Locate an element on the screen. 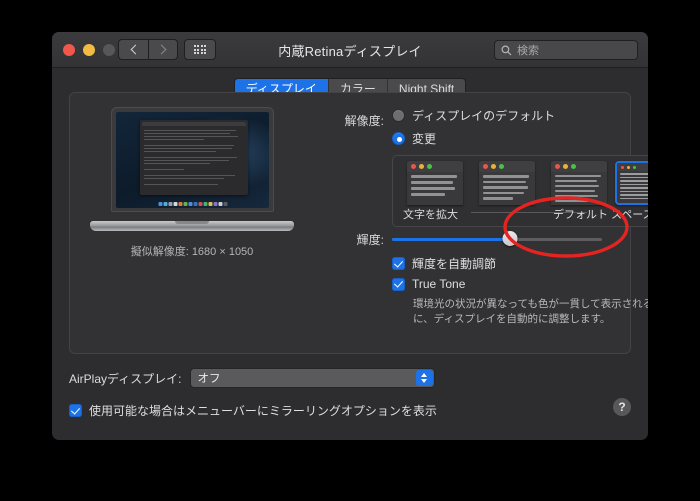  macbook-lid is located at coordinates (192, 159).